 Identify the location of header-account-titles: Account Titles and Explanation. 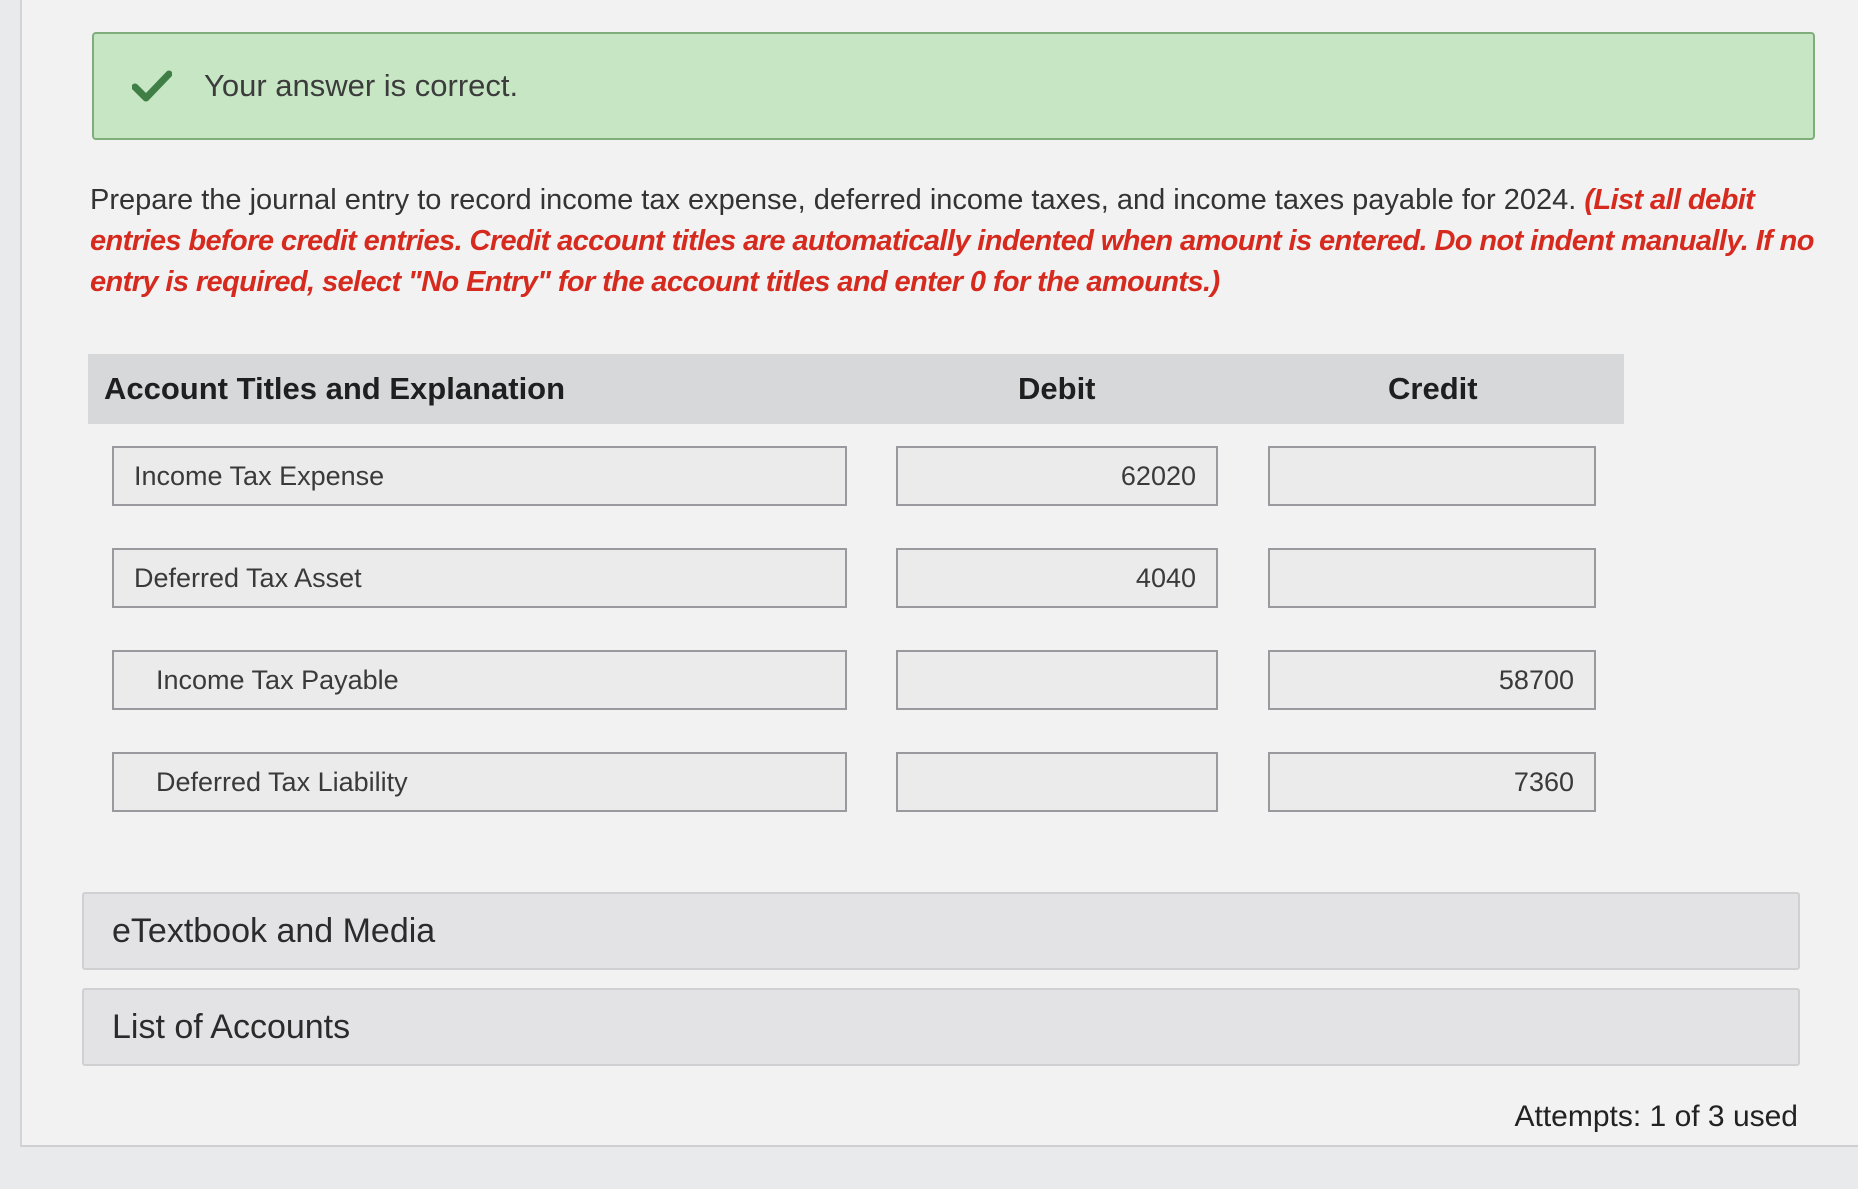
(335, 388).